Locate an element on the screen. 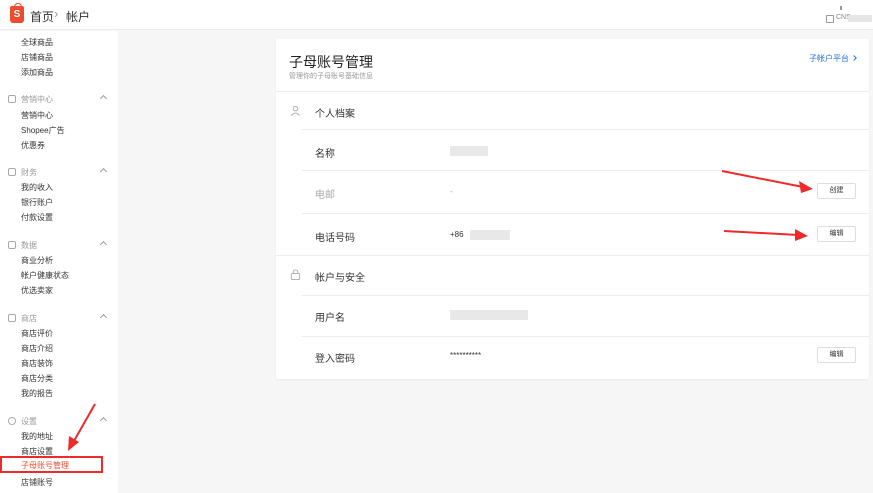  sidebar-section-title: 设置 is located at coordinates (29, 421).